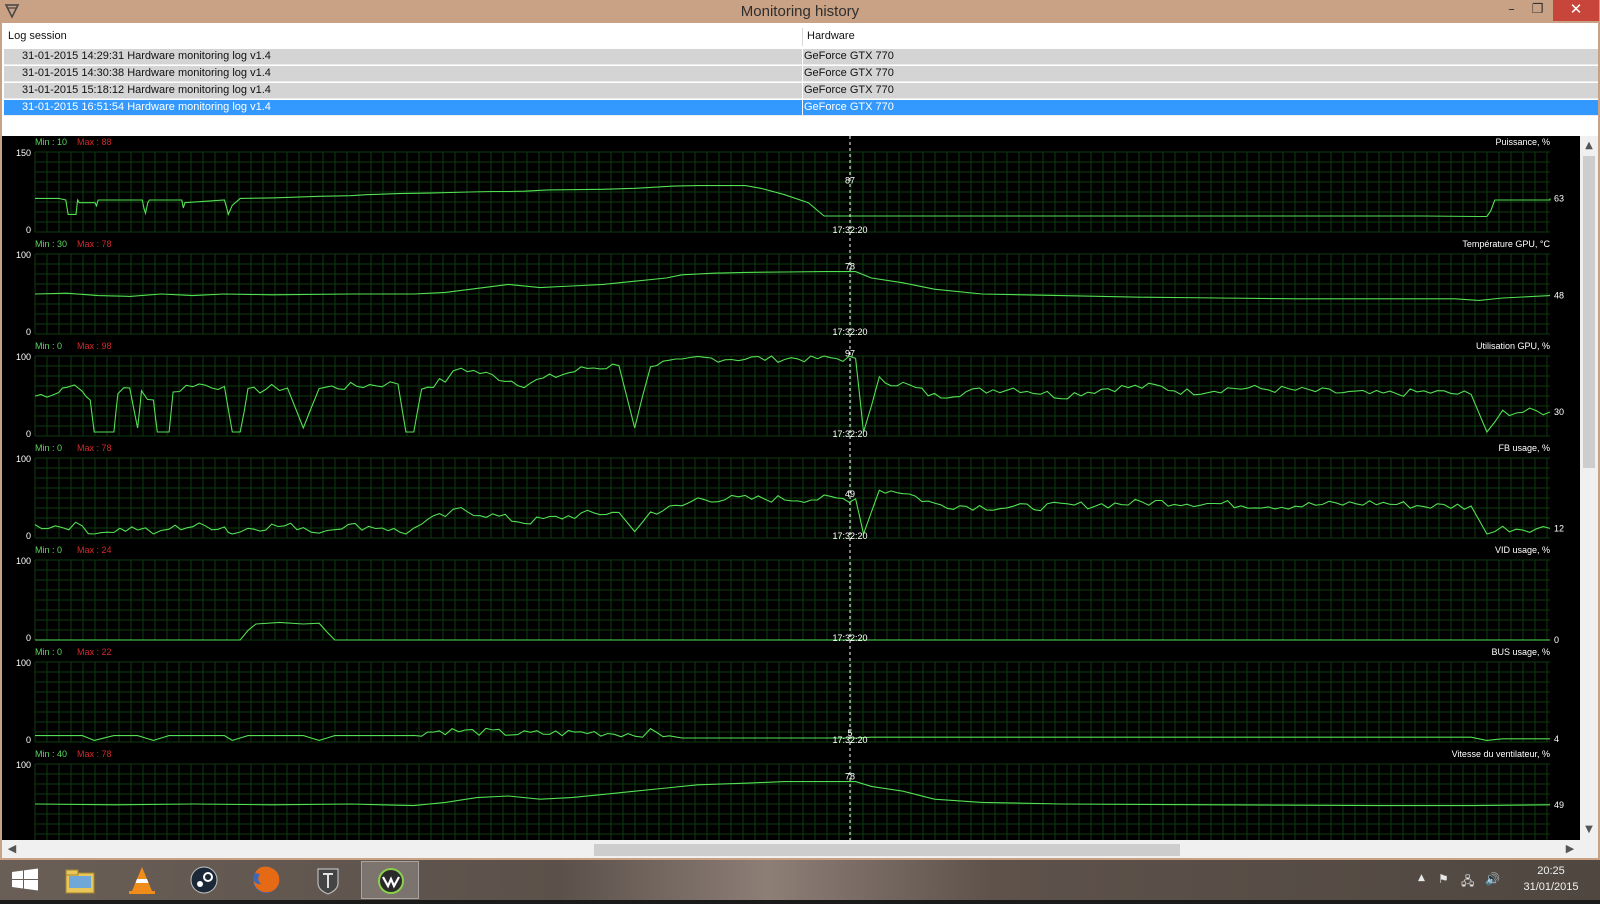 Image resolution: width=1600 pixels, height=904 pixels. What do you see at coordinates (1520, 652) in the screenshot?
I see `graph-title: BUS usage, %` at bounding box center [1520, 652].